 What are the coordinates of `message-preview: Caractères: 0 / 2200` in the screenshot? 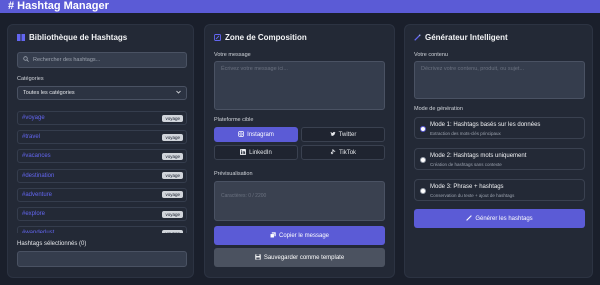 It's located at (299, 201).